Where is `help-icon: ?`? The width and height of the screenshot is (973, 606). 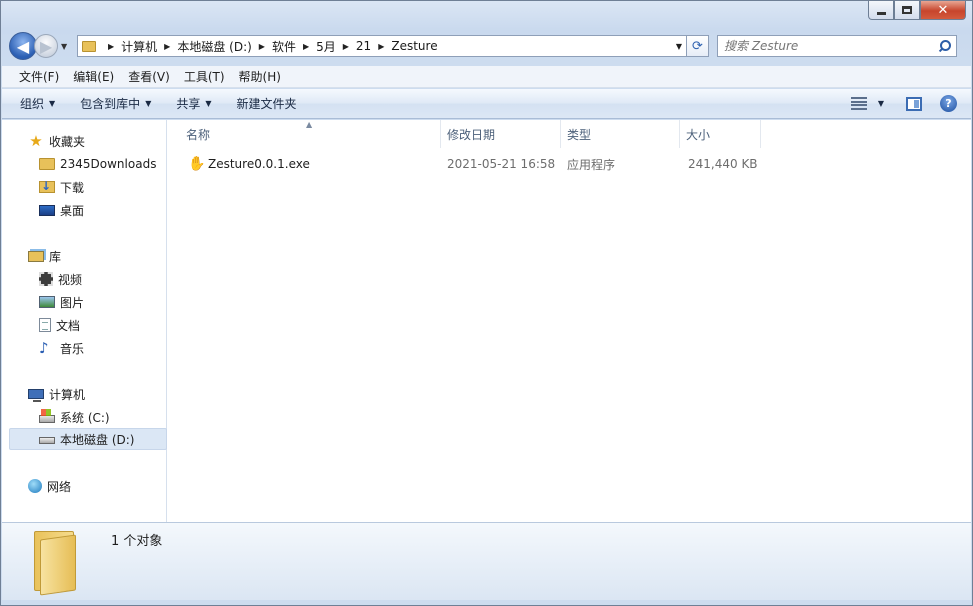
help-icon: ? is located at coordinates (948, 103).